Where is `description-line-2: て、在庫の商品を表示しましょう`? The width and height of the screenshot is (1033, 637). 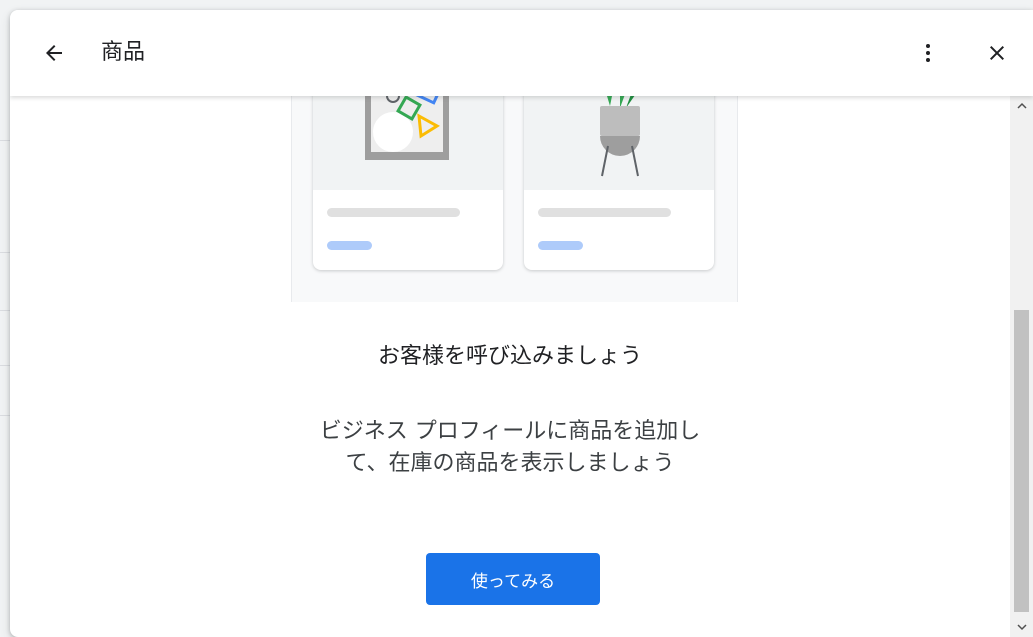
description-line-2: て、在庫の商品を表示しましょう is located at coordinates (510, 463).